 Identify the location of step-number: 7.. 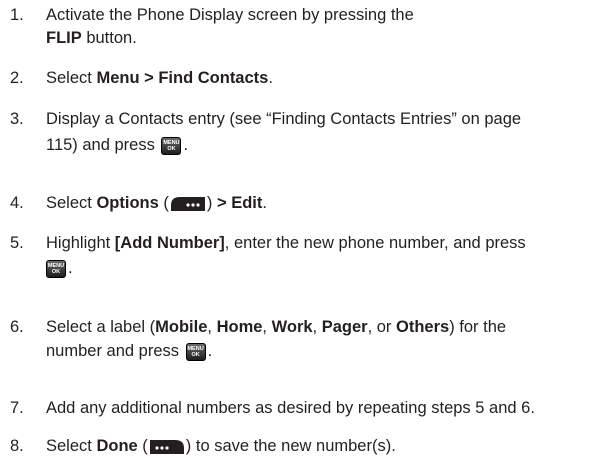
(17, 408).